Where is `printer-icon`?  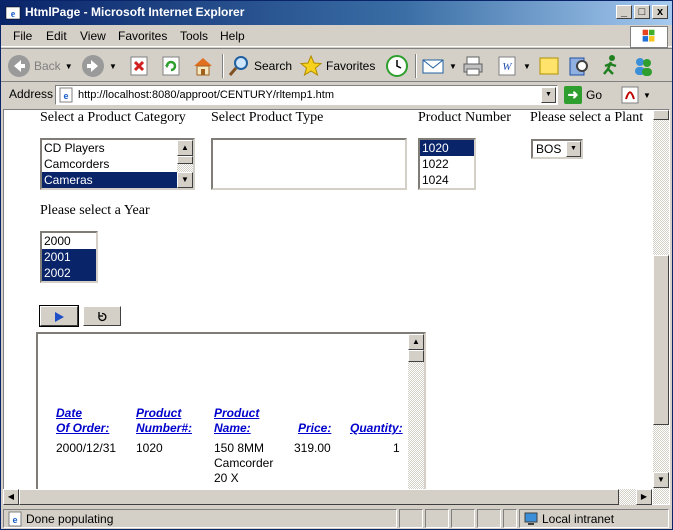
printer-icon is located at coordinates (473, 66).